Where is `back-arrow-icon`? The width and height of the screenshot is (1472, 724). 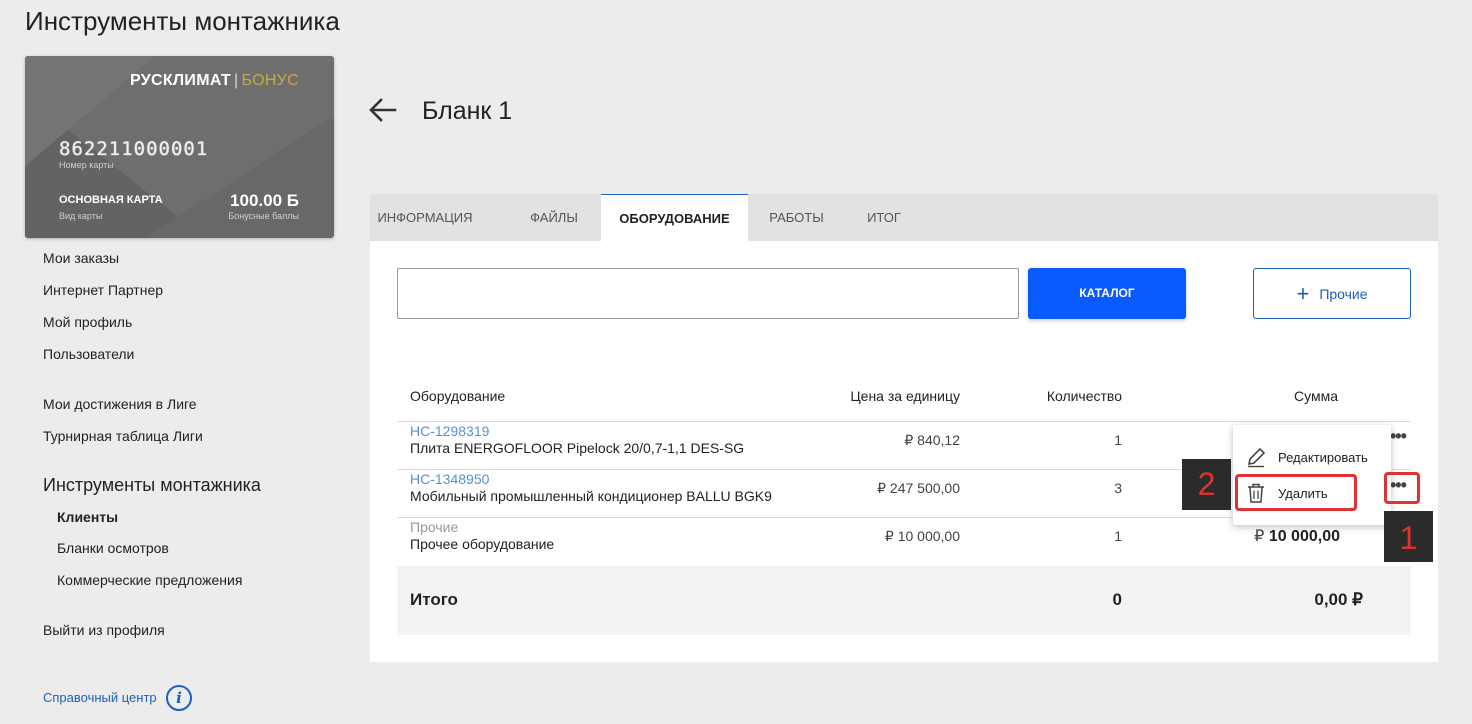
back-arrow-icon is located at coordinates (383, 110).